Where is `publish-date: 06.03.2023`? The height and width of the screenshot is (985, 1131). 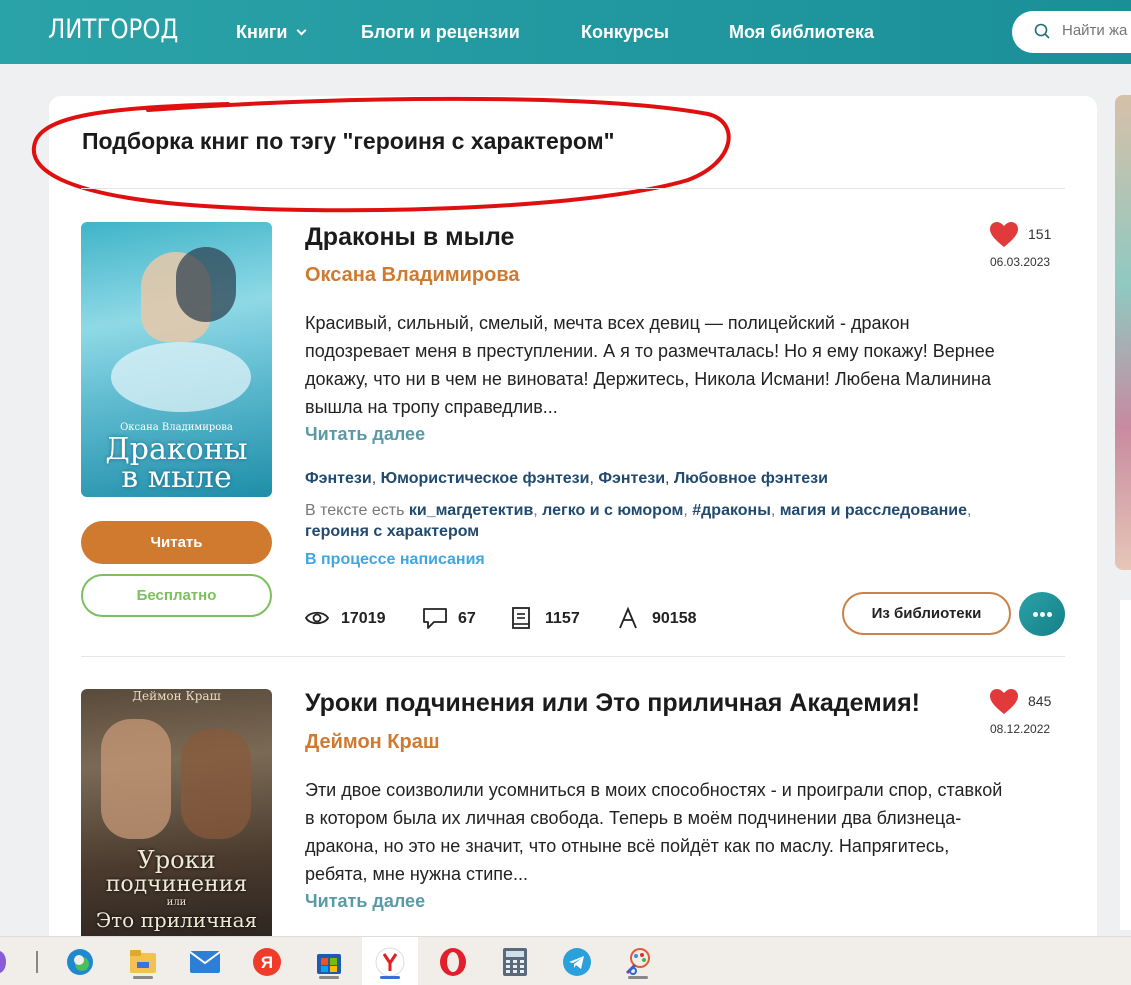 publish-date: 06.03.2023 is located at coordinates (1020, 262).